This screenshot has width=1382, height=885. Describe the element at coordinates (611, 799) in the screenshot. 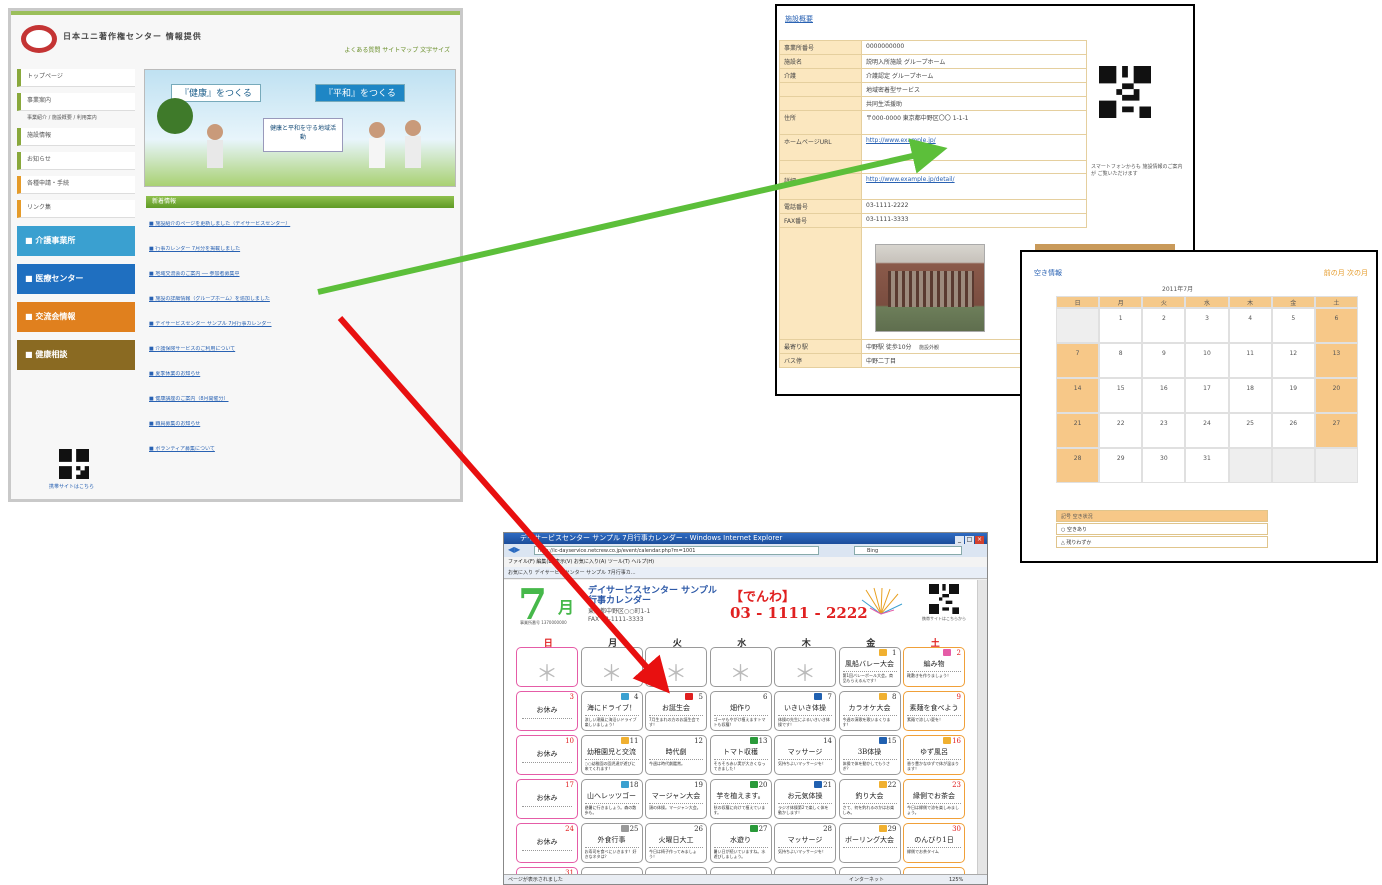

I see `calendar-day-cell: 18 山へレッツゴー 避暑に行きましょう。森の散歩も。` at that location.